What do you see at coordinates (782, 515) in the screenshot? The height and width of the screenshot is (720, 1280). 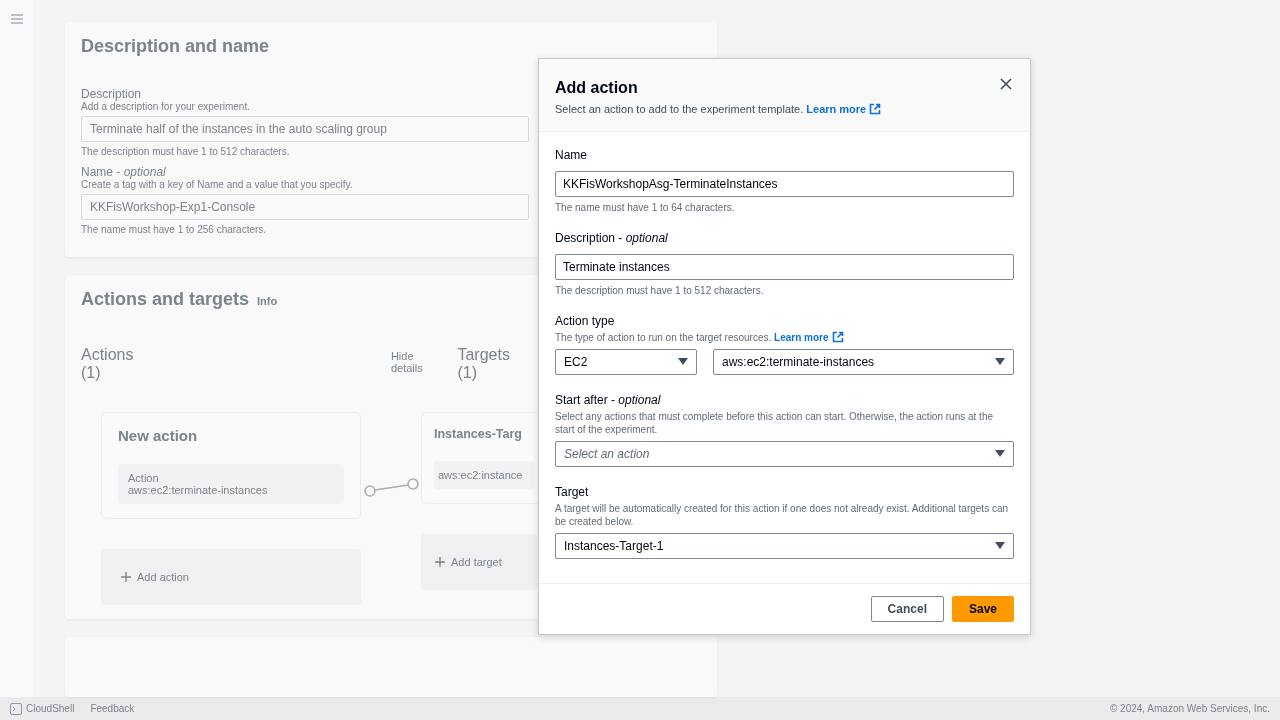 I see `field-description: A target will be automatically created for this action if one does not already exist. Additional targets can be created below.` at bounding box center [782, 515].